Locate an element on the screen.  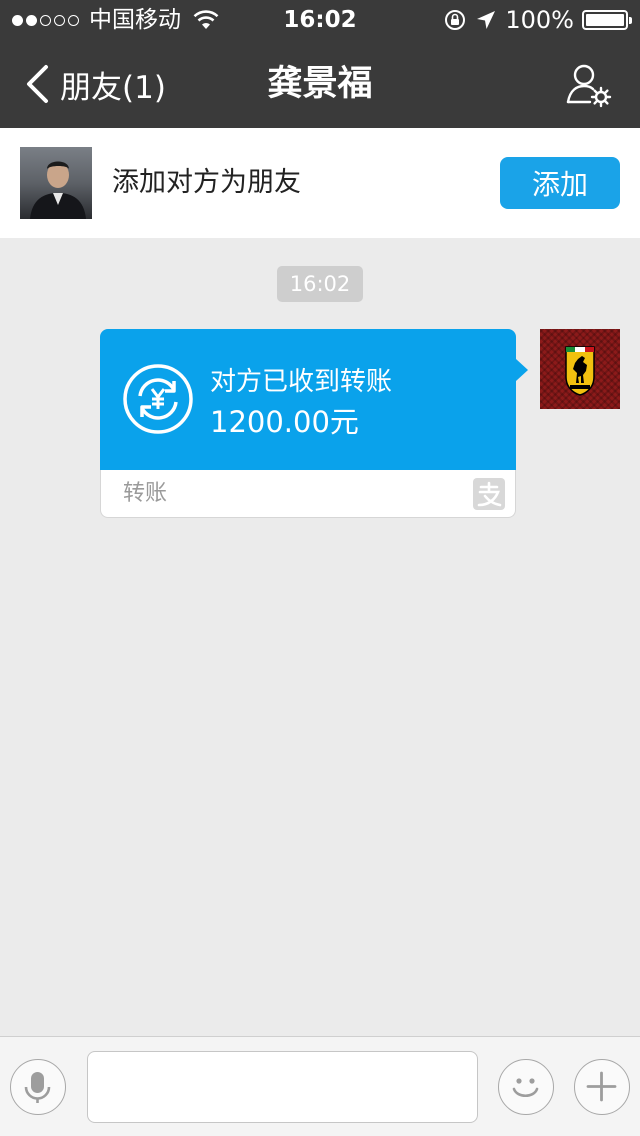
more-button is located at coordinates (602, 1087).